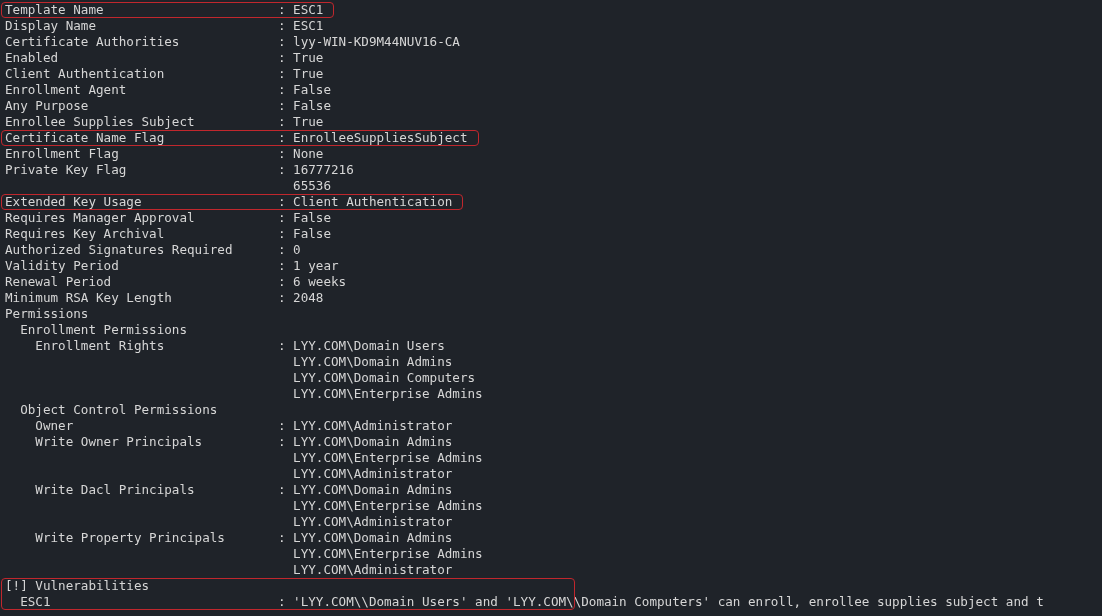 This screenshot has height=616, width=1102. What do you see at coordinates (89, 298) in the screenshot?
I see `field-label: Minimum RSA Key Length` at bounding box center [89, 298].